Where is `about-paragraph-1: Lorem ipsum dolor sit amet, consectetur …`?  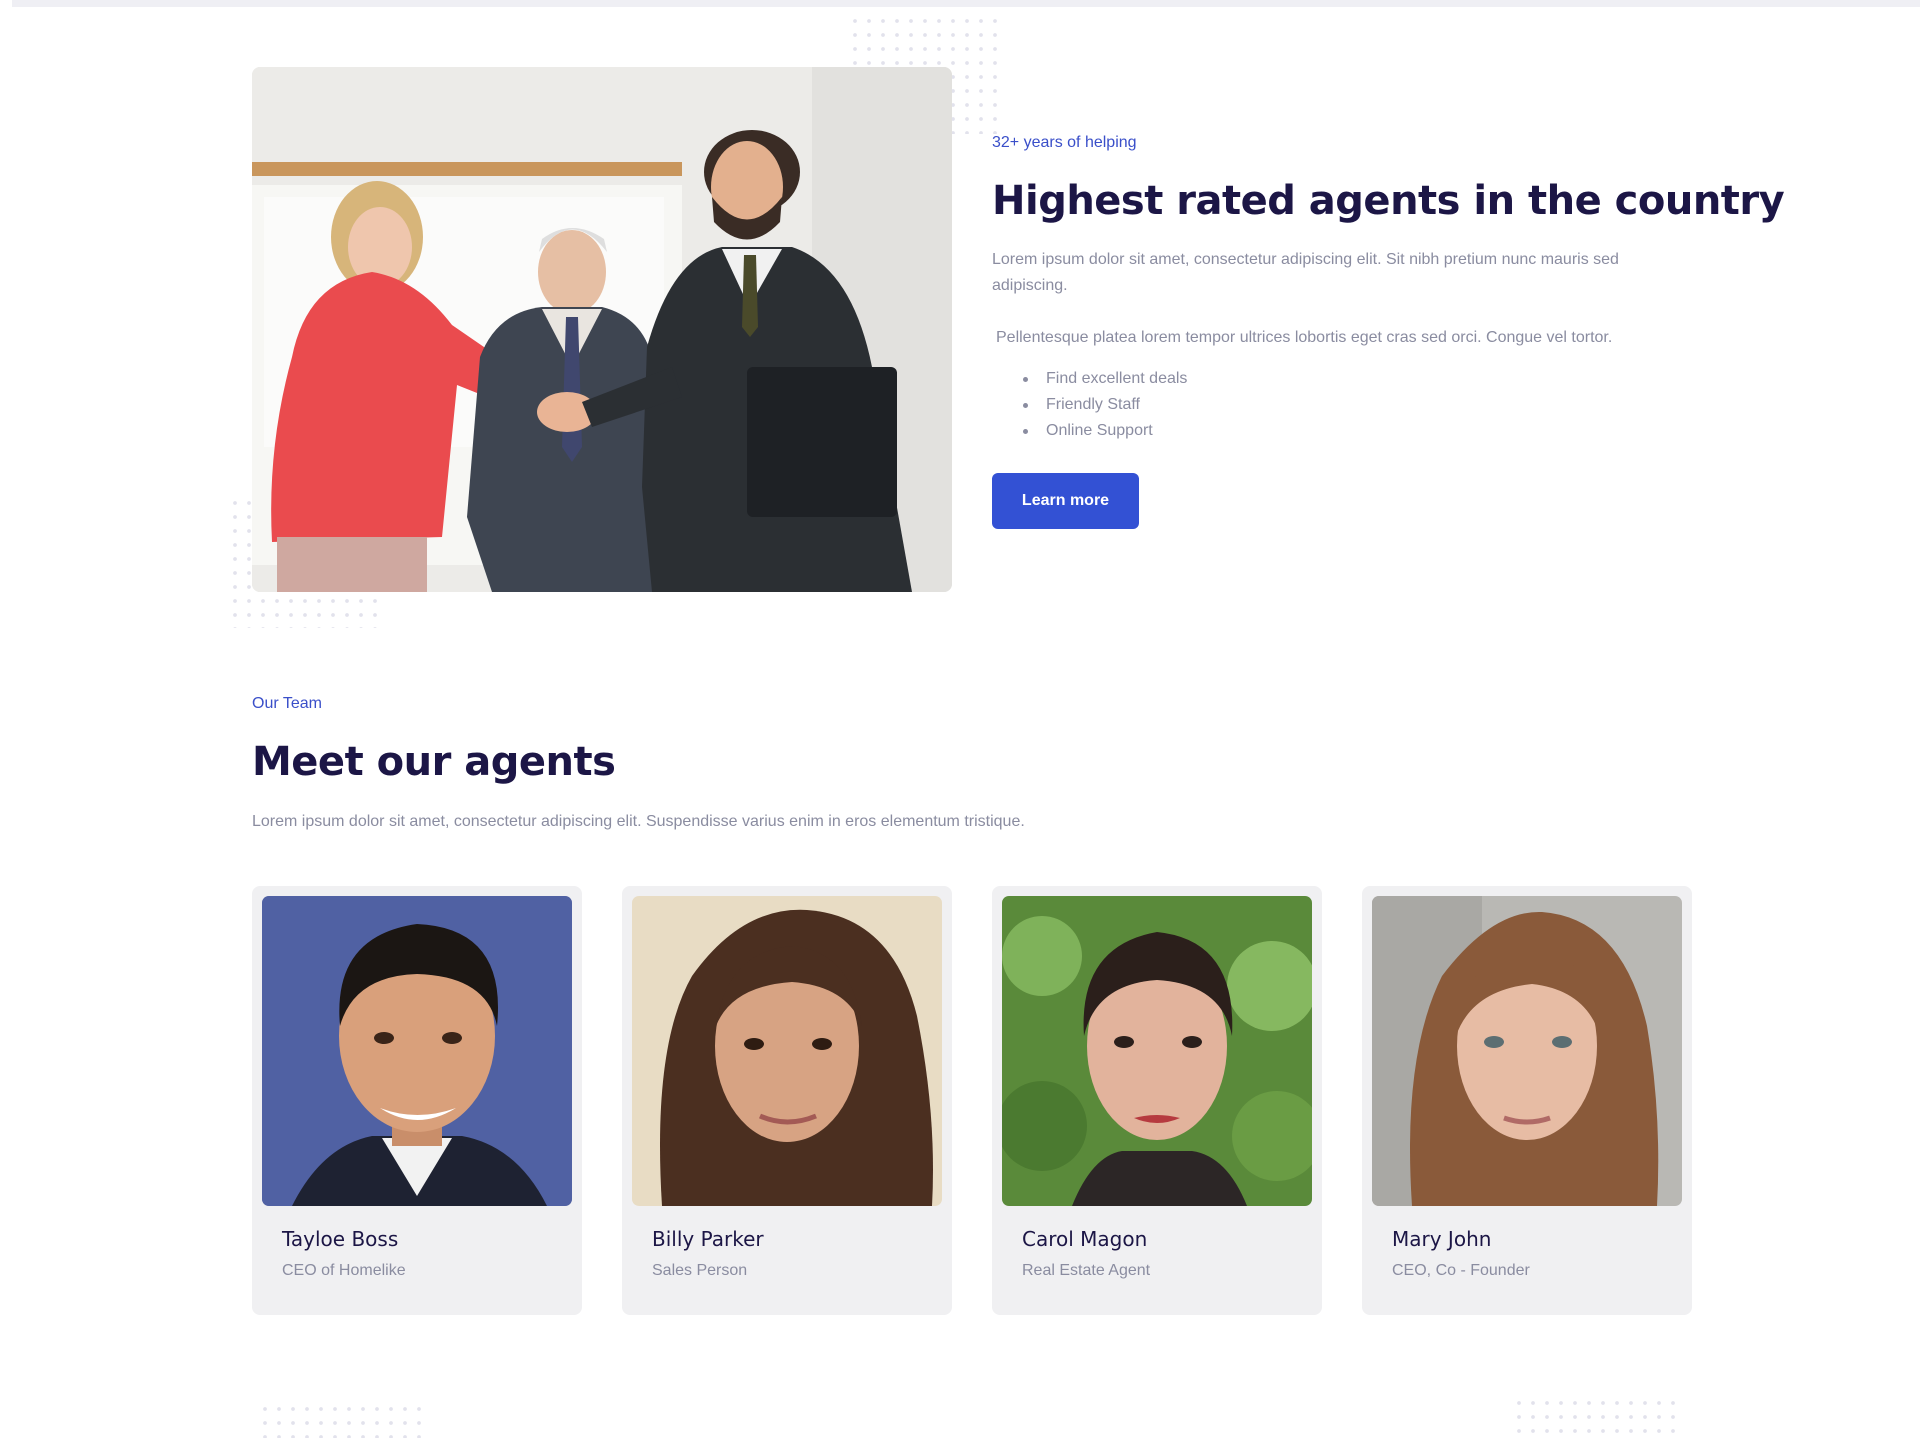
about-paragraph-1: Lorem ipsum dolor sit amet, consectetur … is located at coordinates (1305, 272).